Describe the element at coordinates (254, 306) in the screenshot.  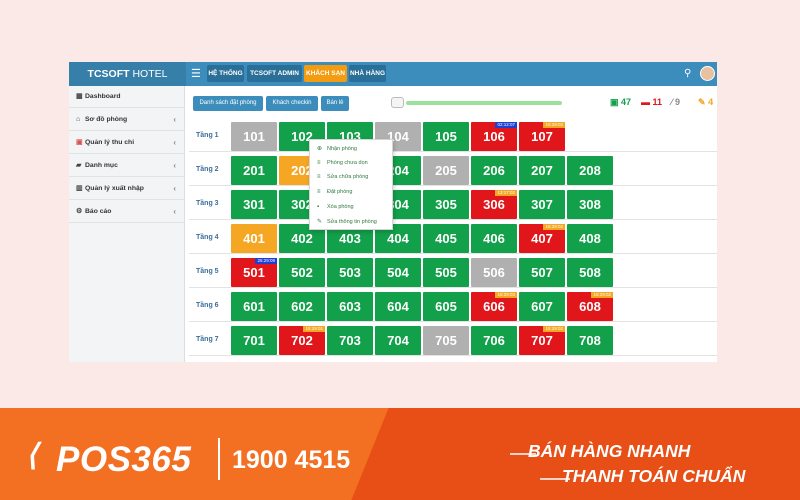
I see `room-tile: 601` at that location.